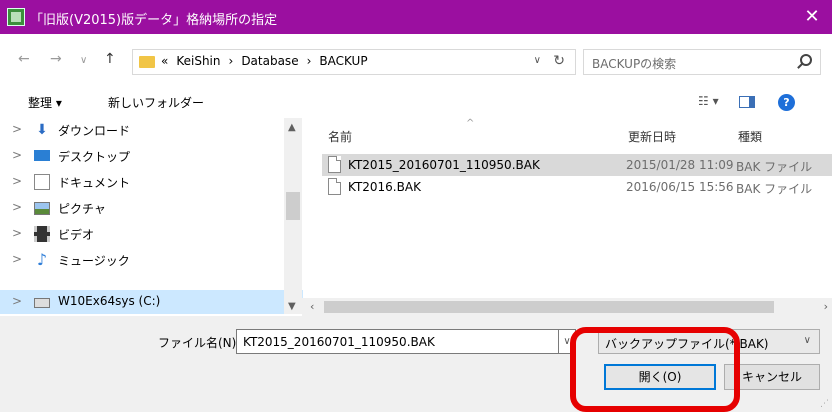 The width and height of the screenshot is (832, 412). I want to click on app-icon, so click(16, 17).